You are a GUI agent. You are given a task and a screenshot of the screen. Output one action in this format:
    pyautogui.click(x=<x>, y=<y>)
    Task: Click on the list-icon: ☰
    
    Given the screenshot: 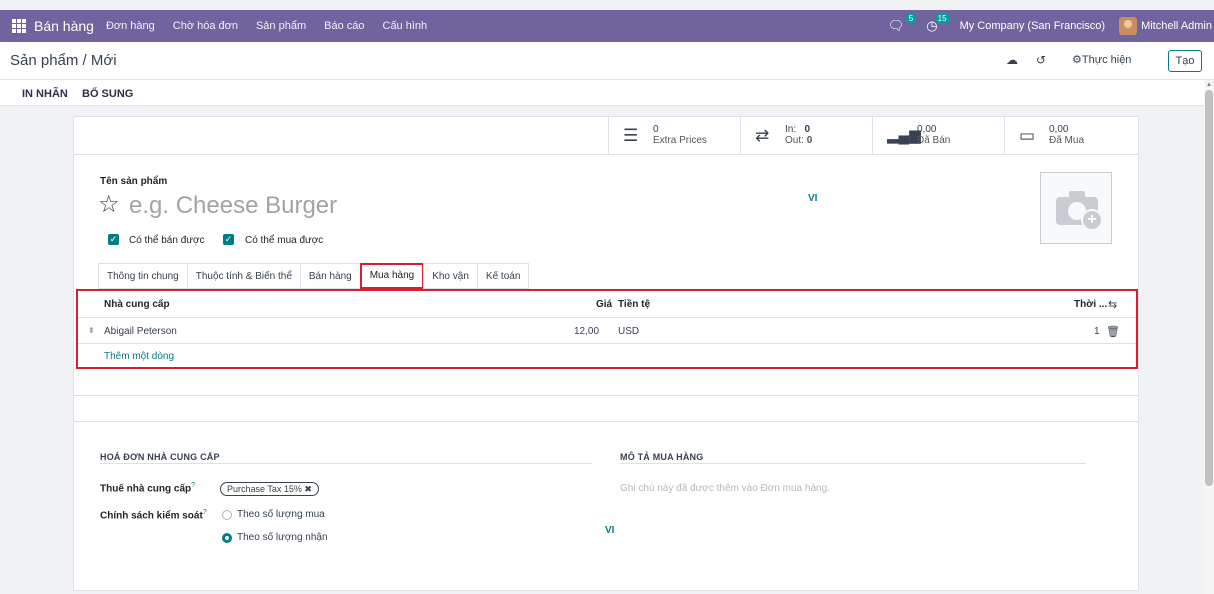 What is the action you would take?
    pyautogui.click(x=631, y=135)
    